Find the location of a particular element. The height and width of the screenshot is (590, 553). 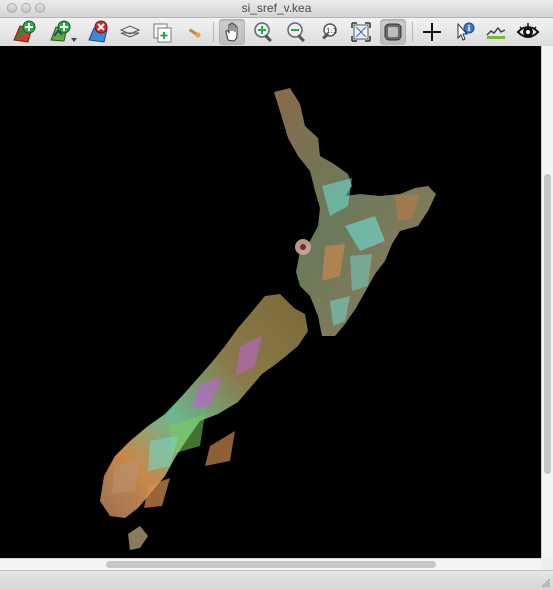

vertical-scrollbar is located at coordinates (547, 302).